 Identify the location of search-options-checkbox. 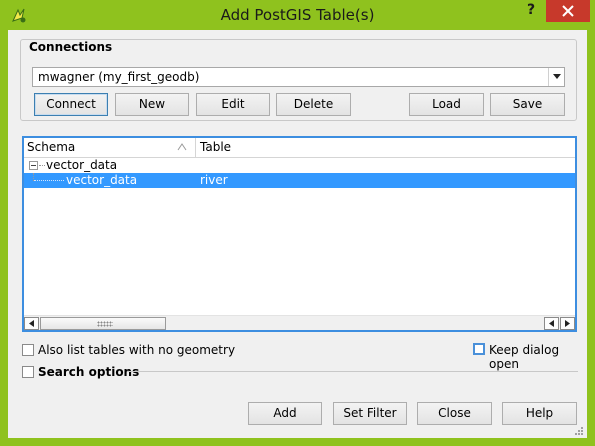
(28, 372).